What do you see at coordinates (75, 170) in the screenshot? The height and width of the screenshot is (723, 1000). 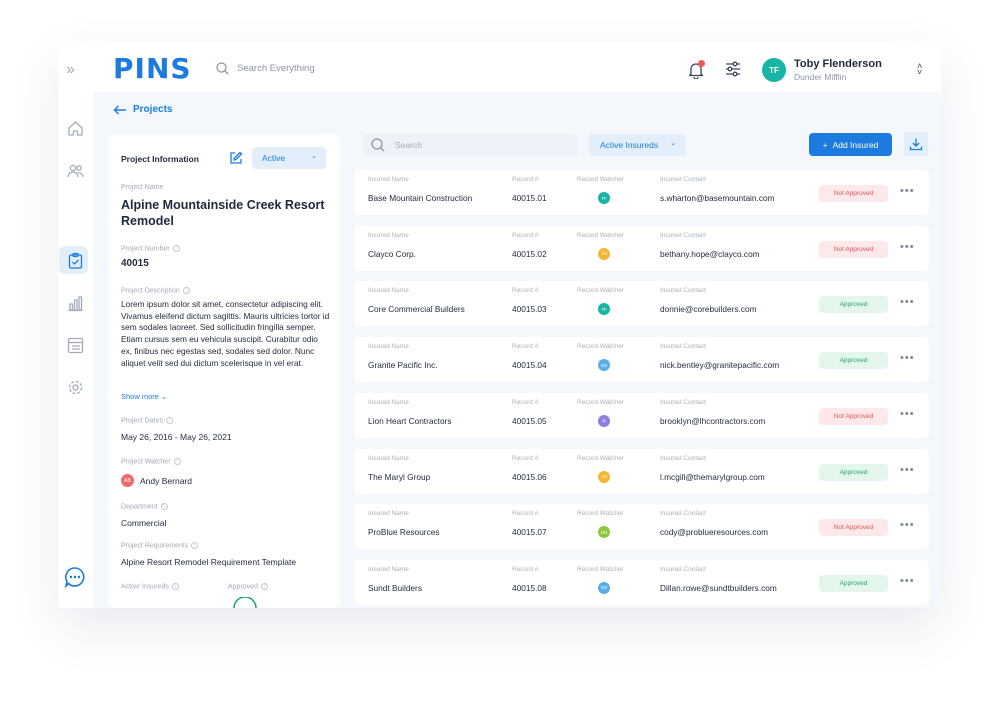 I see `users-icon` at bounding box center [75, 170].